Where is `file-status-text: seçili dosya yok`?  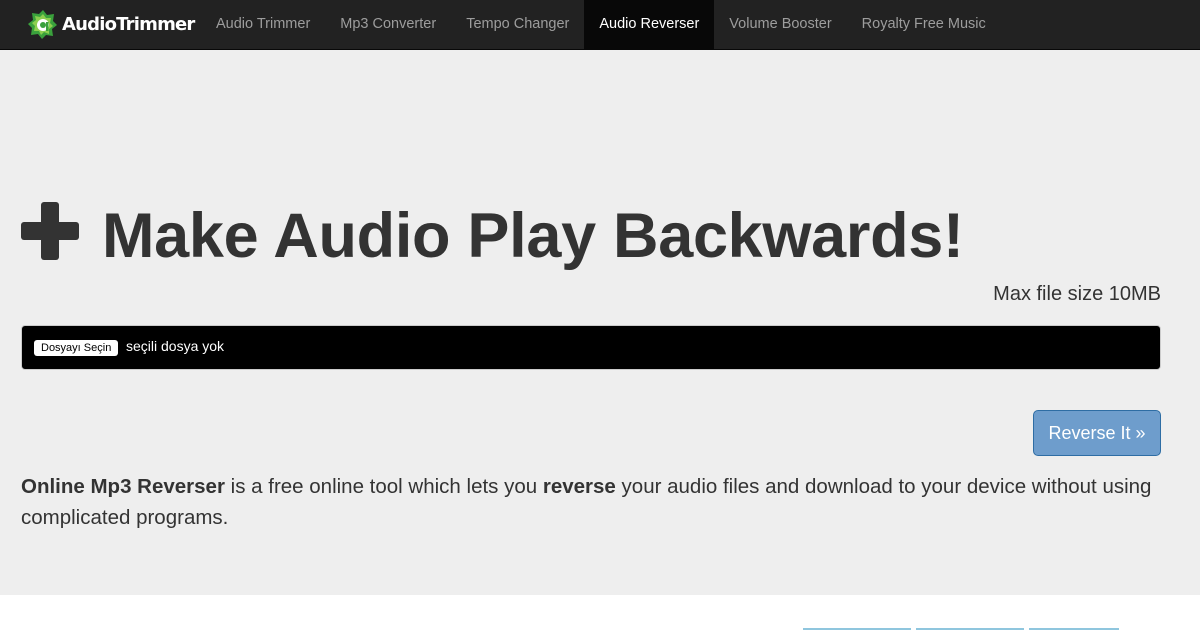
file-status-text: seçili dosya yok is located at coordinates (175, 346).